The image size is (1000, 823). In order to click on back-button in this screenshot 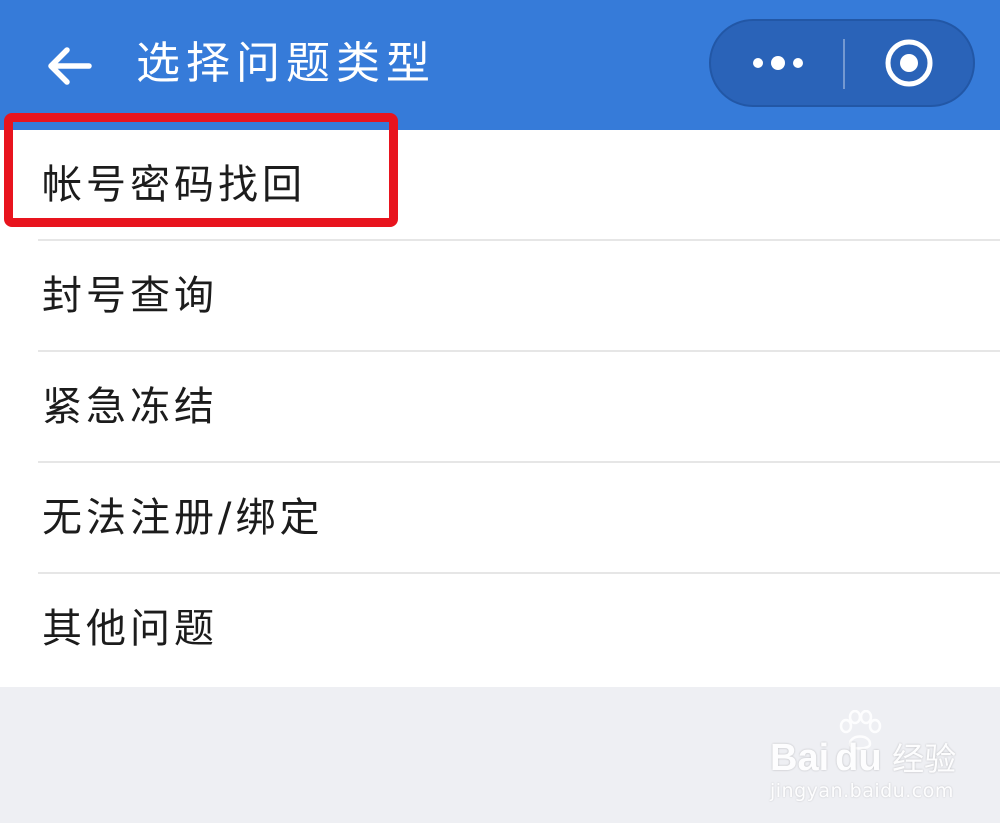, I will do `click(68, 66)`.